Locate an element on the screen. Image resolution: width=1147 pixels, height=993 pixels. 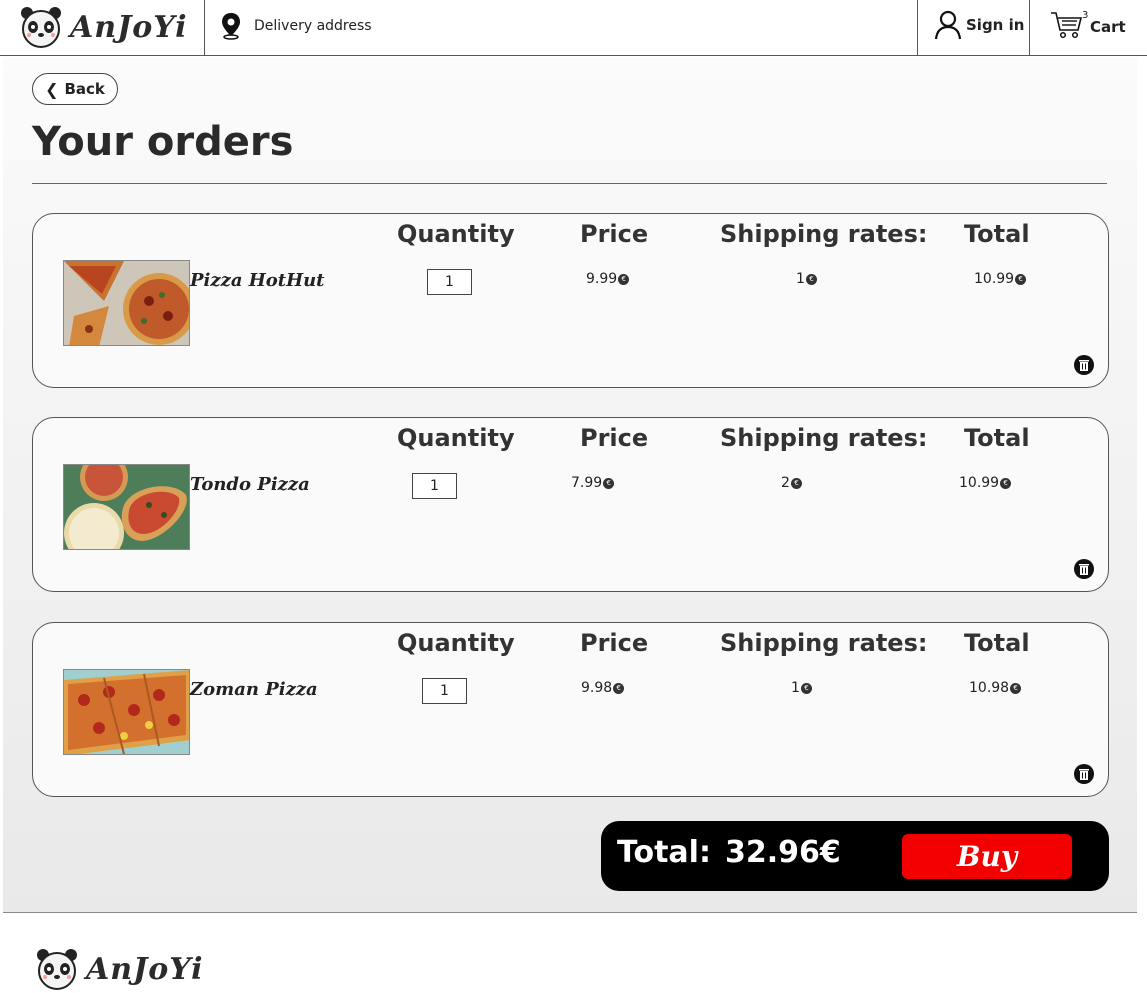
product-name: Tondo Pizza is located at coordinates (250, 484).